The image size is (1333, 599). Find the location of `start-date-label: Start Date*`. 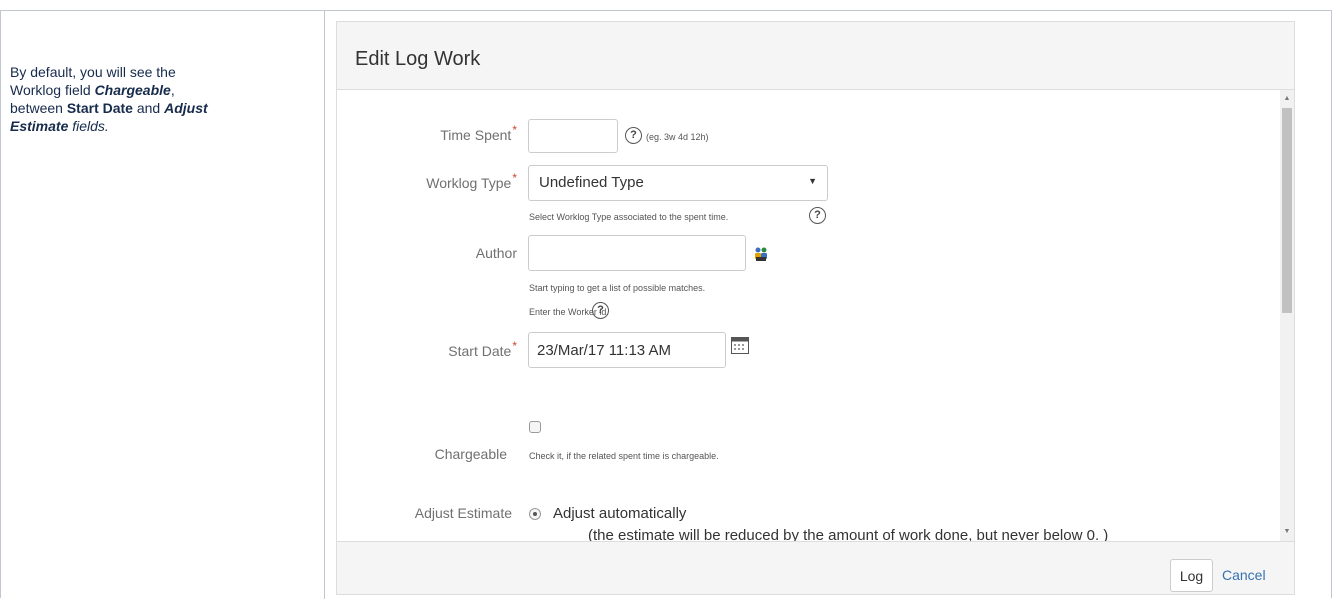

start-date-label: Start Date* is located at coordinates (482, 349).